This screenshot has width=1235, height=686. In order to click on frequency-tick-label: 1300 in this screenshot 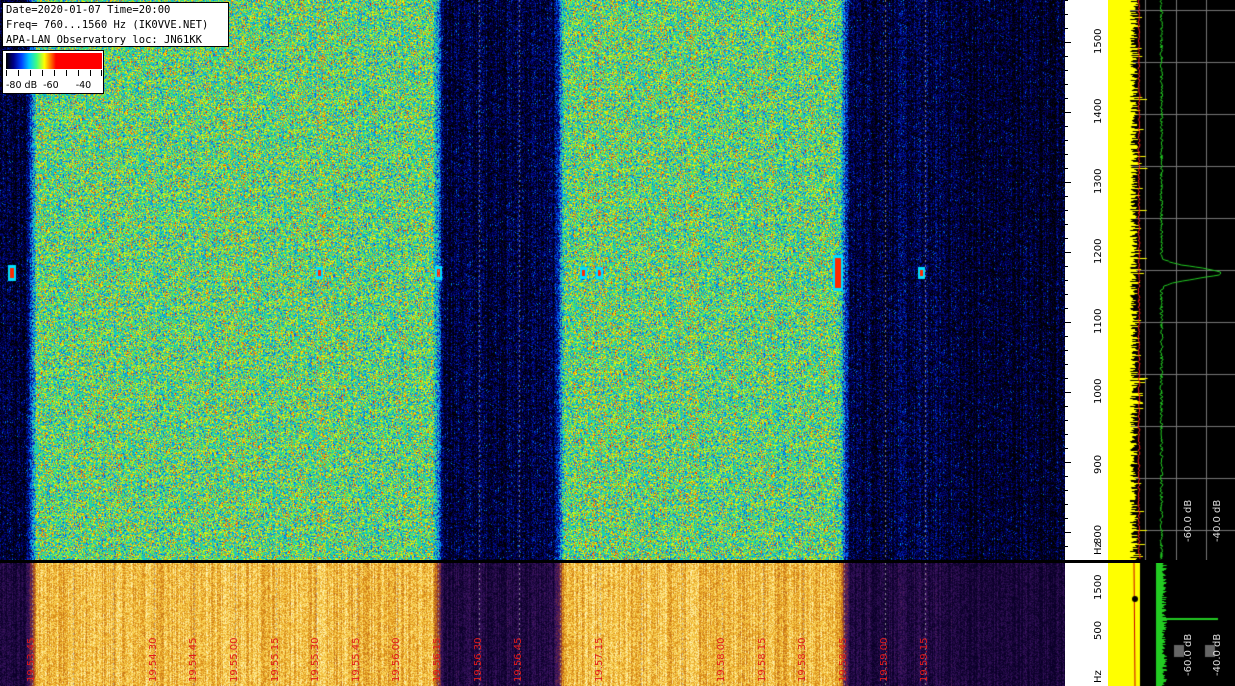, I will do `click(1098, 181)`.